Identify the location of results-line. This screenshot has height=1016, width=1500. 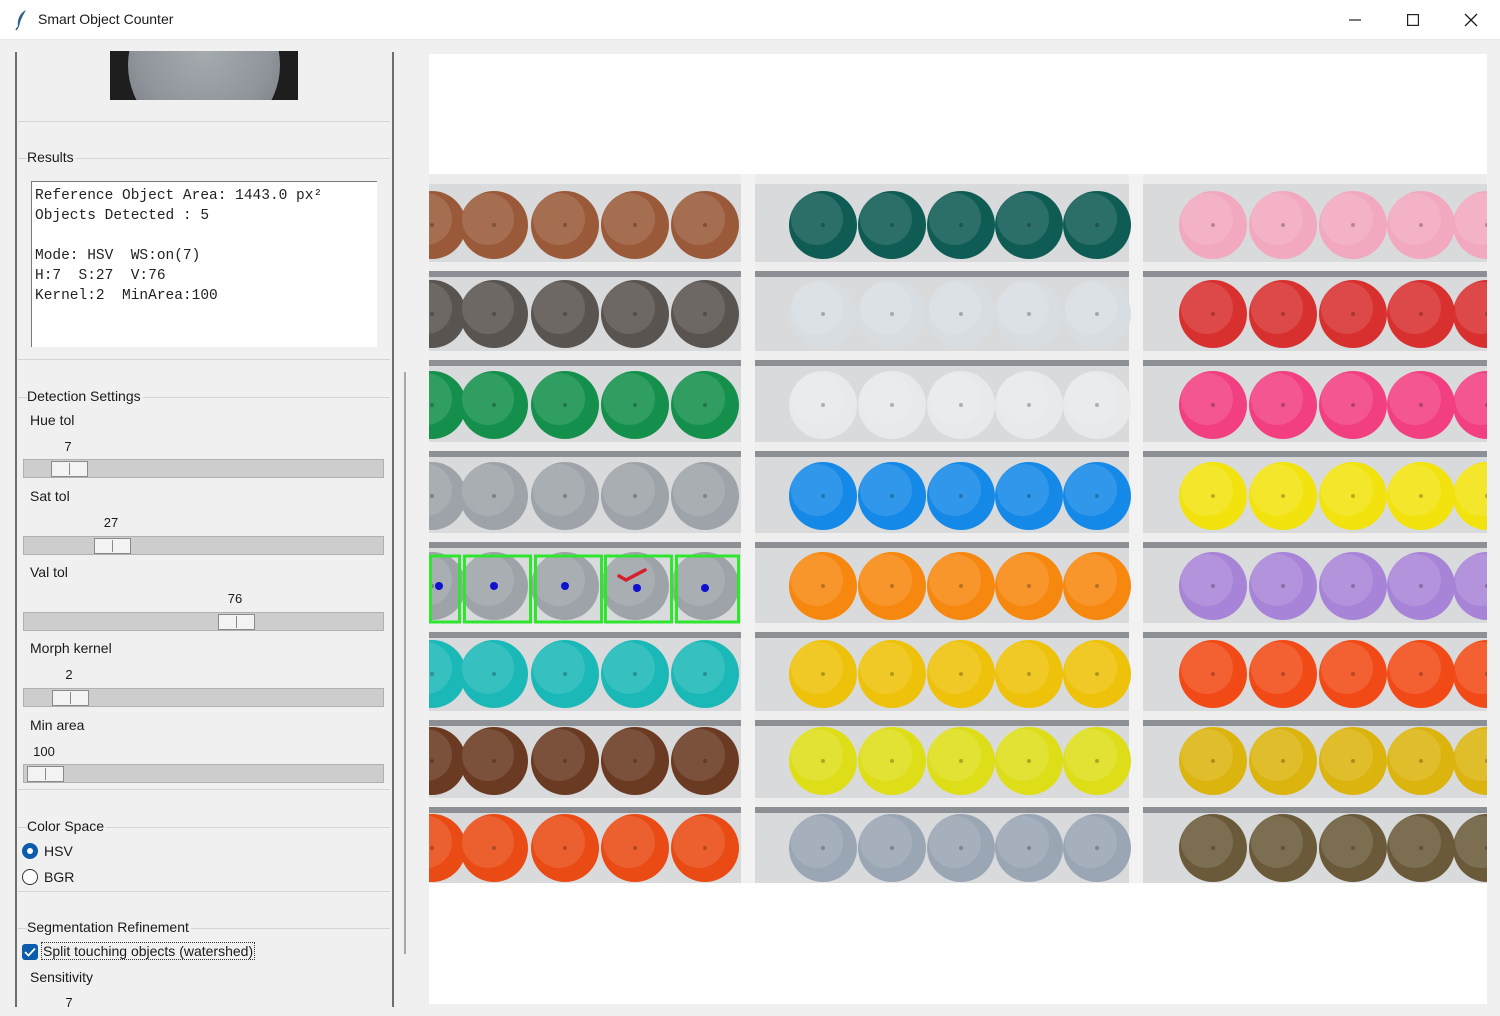
(206, 236).